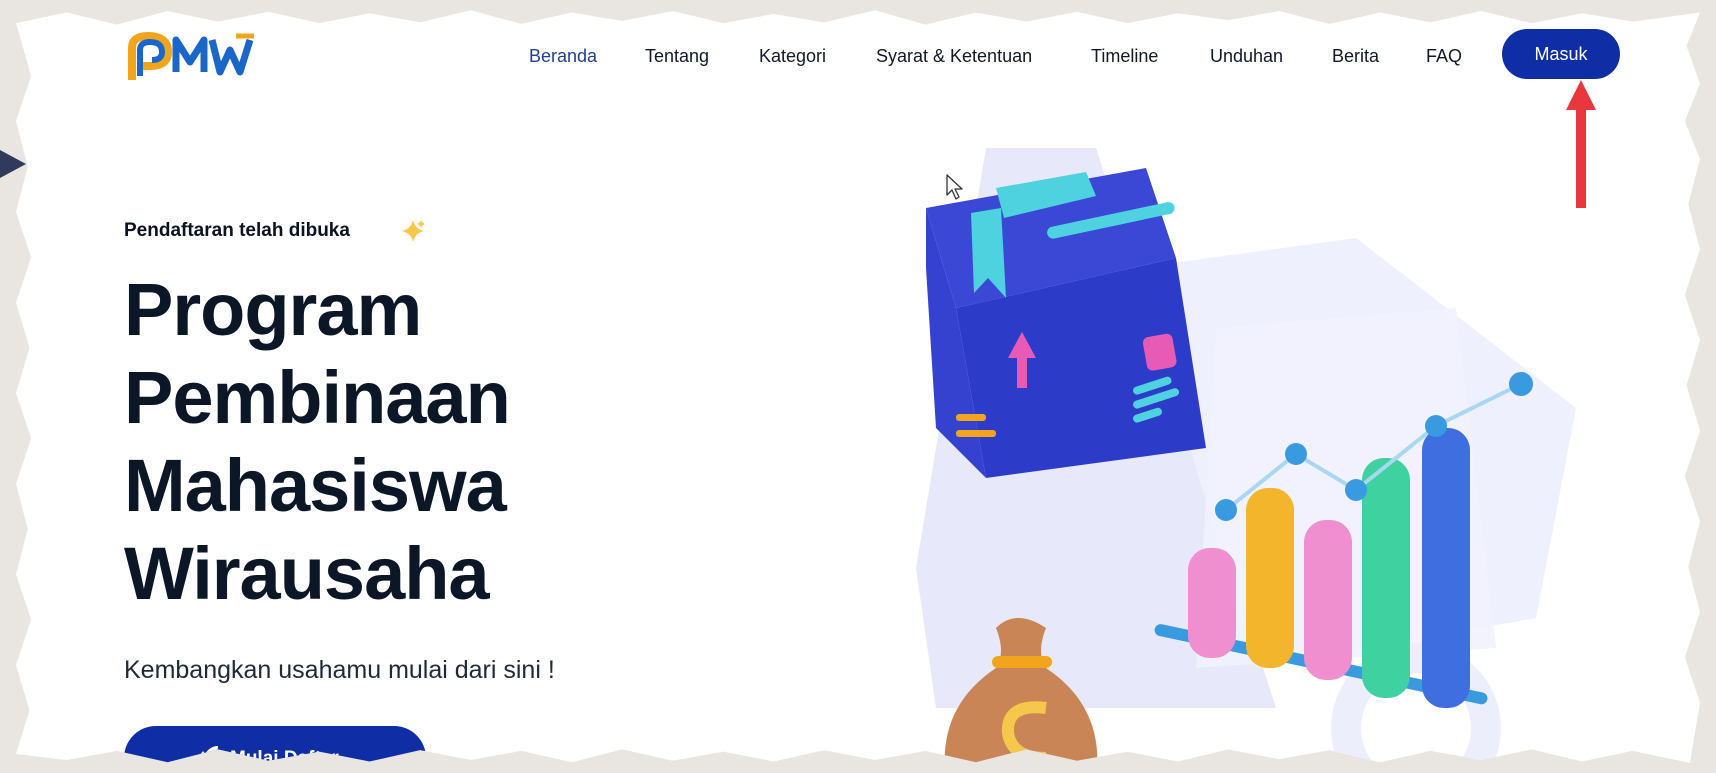  Describe the element at coordinates (413, 231) in the screenshot. I see `sparkle-icon` at that location.